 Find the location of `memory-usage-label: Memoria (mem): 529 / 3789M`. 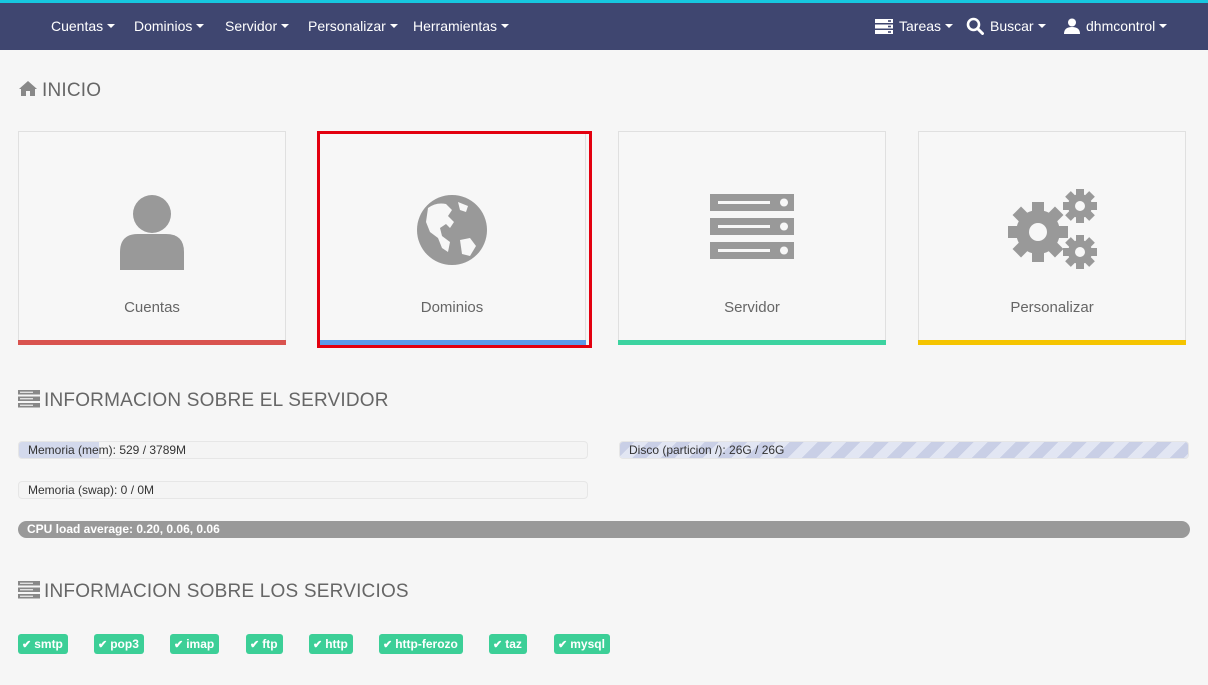

memory-usage-label: Memoria (mem): 529 / 3789M is located at coordinates (107, 450).